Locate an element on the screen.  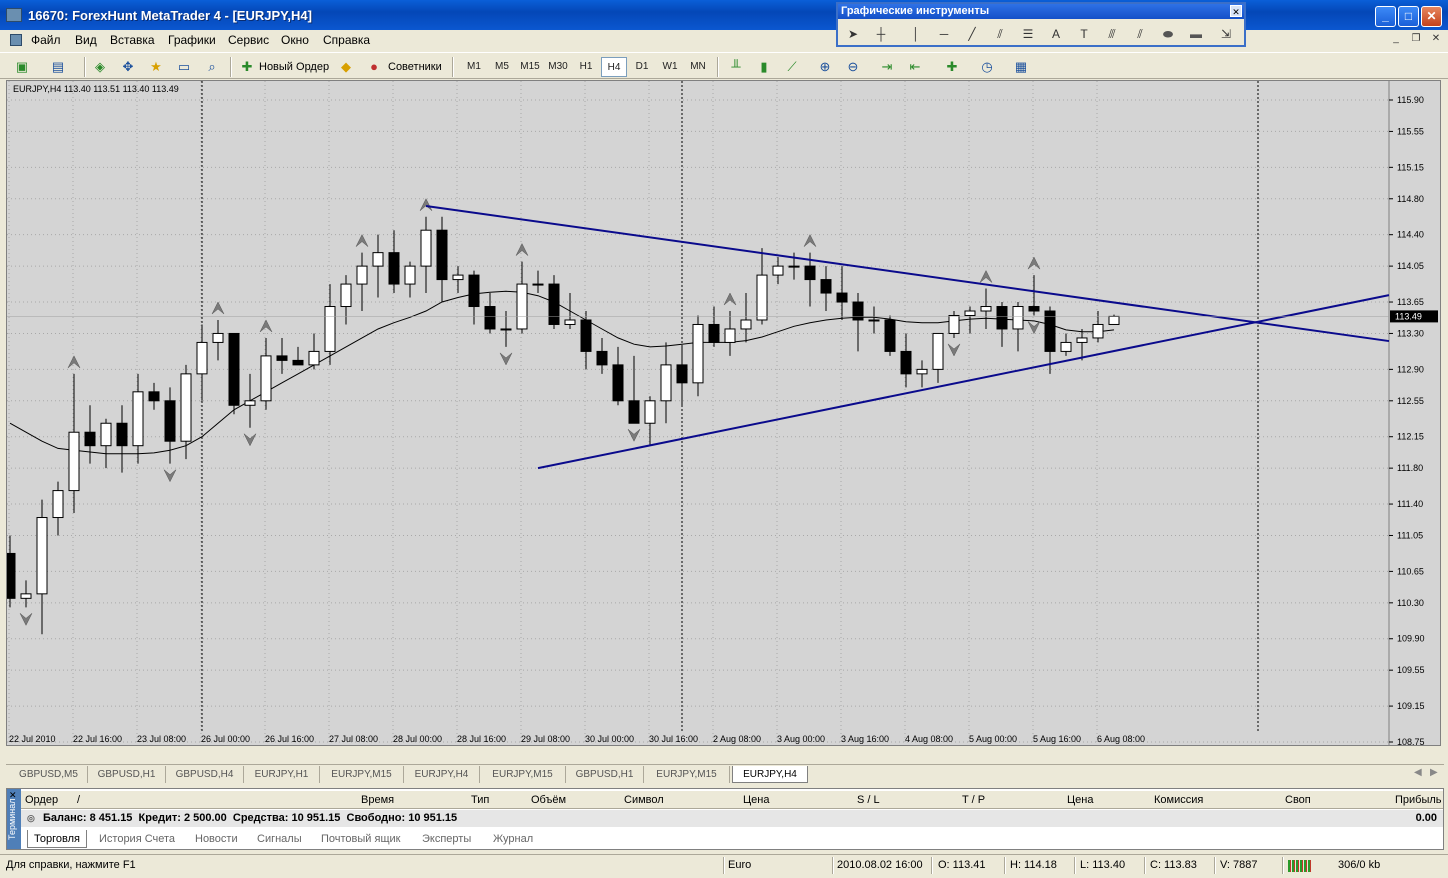
timeframe-h1: H1 is located at coordinates (586, 67).